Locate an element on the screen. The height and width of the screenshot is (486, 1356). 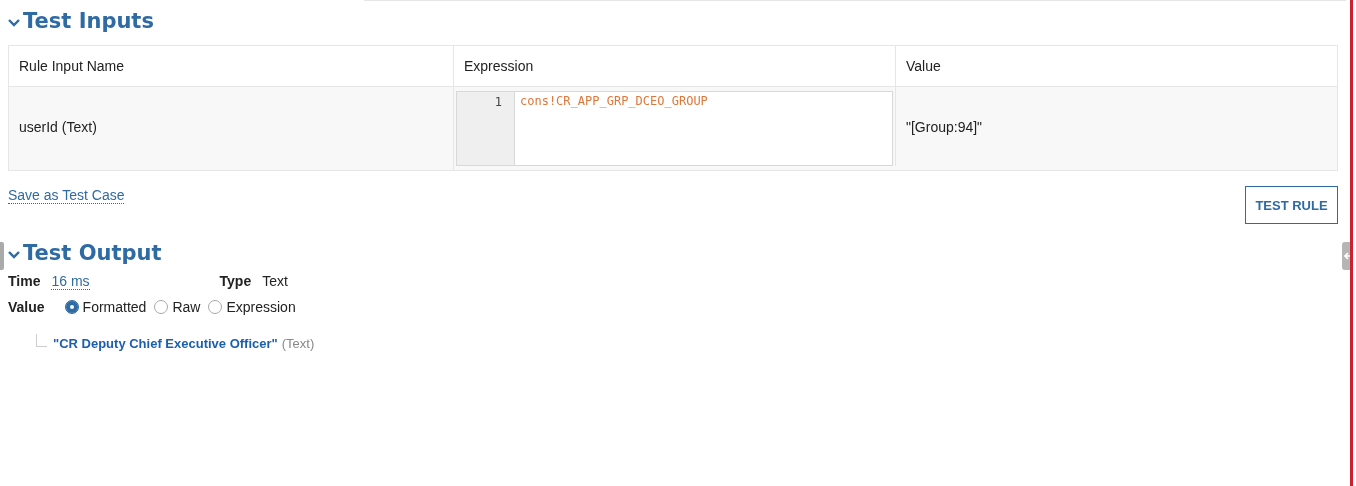
arrow-icon is located at coordinates (1348, 256).